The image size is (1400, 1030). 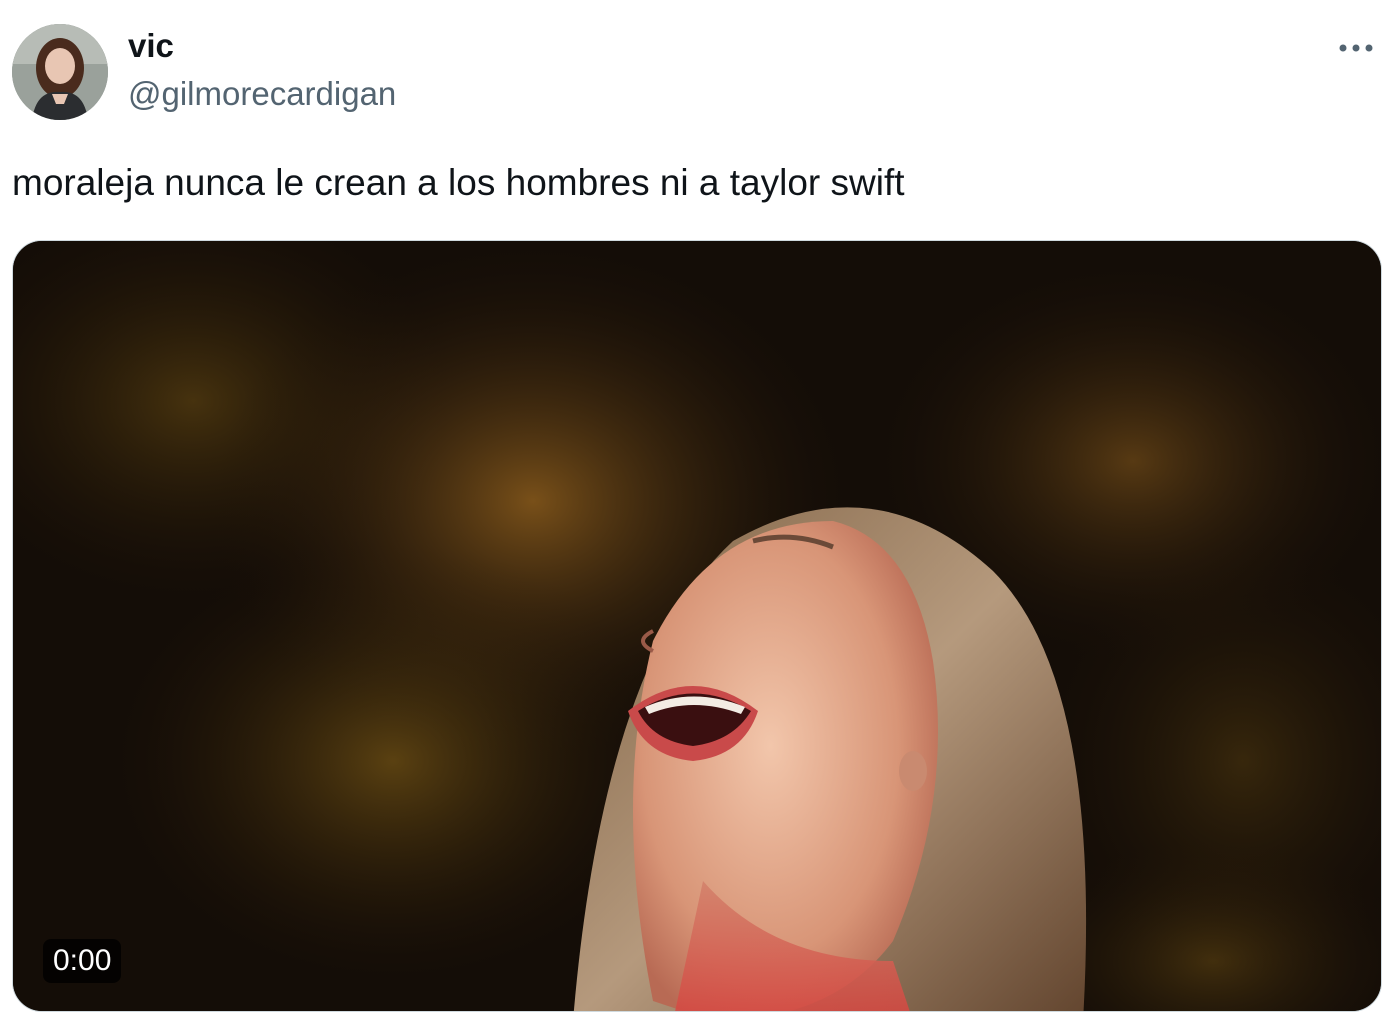 What do you see at coordinates (151, 46) in the screenshot?
I see `display-name: vic` at bounding box center [151, 46].